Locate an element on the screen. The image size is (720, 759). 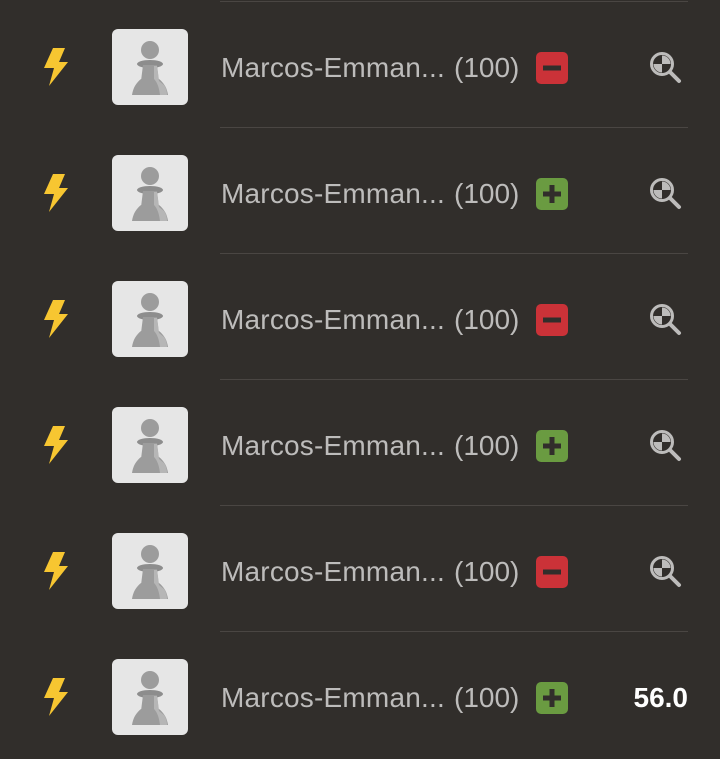
game-score: 56.0 is located at coordinates (661, 697).